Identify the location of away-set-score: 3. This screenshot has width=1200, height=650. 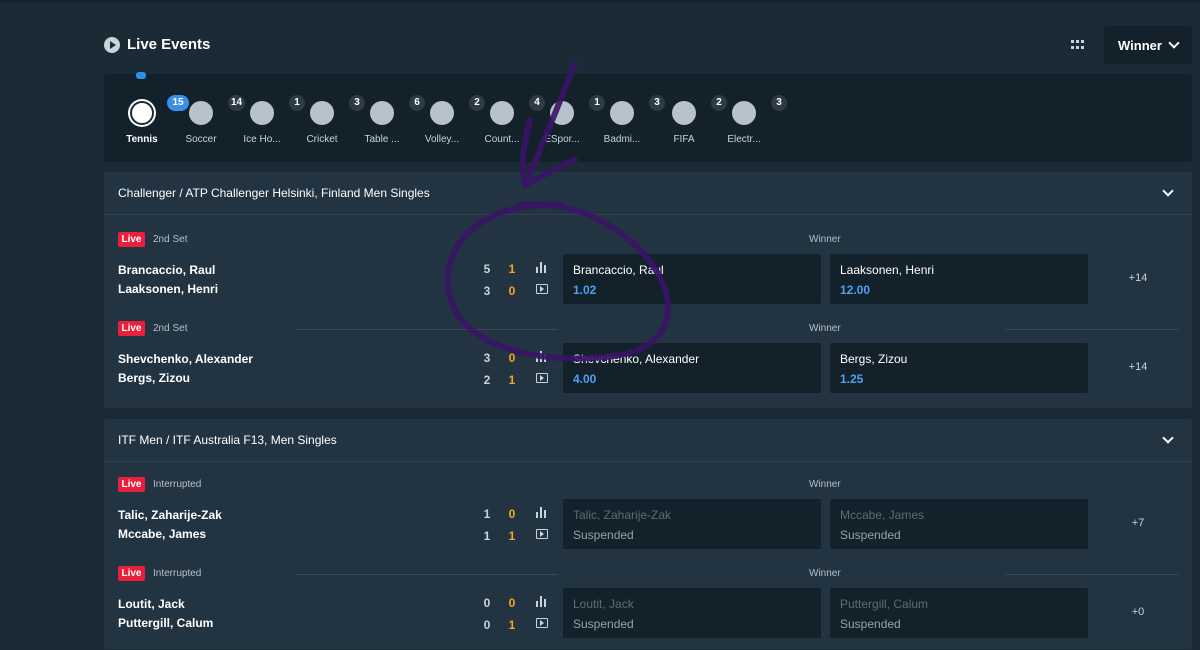
(487, 291).